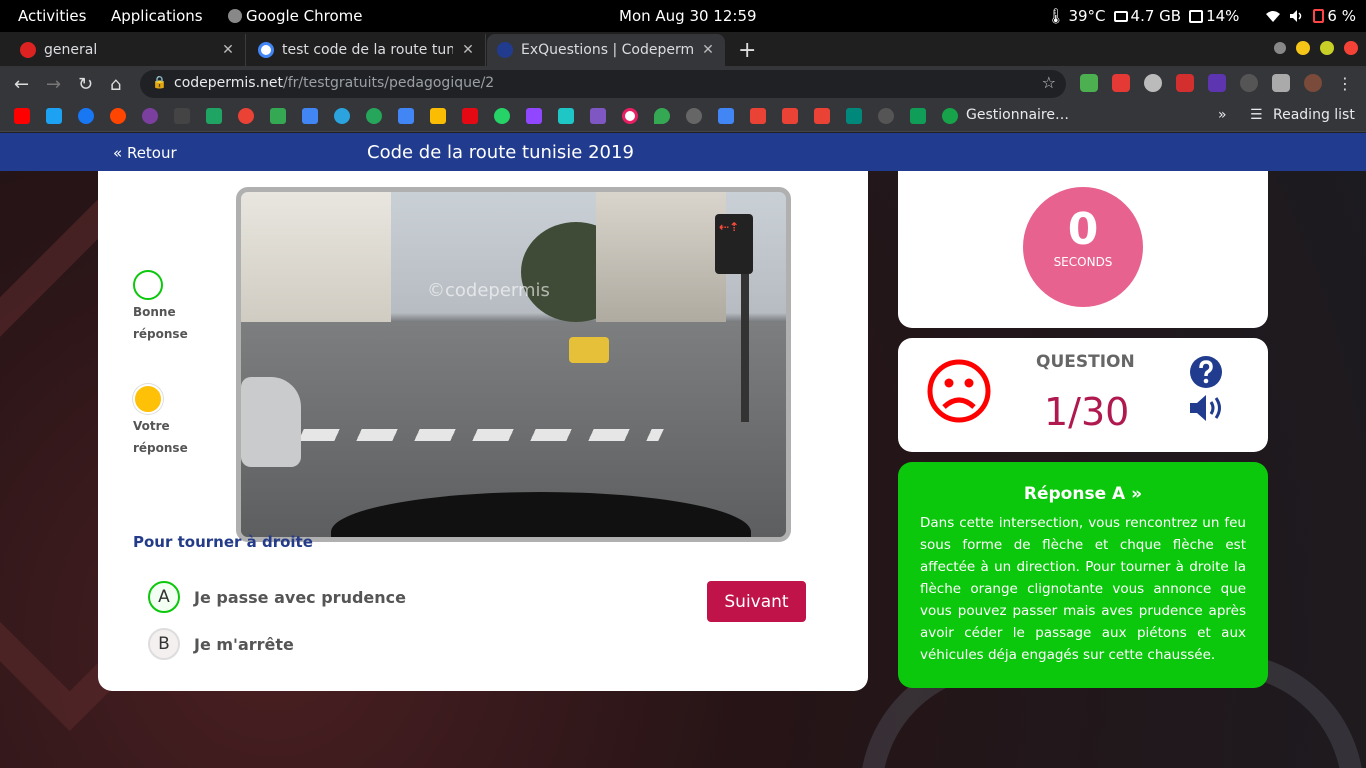  I want to click on tab-title: general, so click(71, 50).